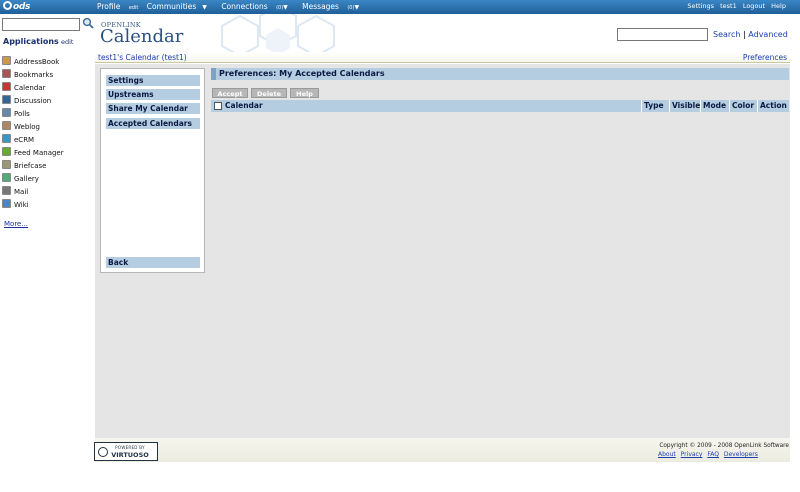 The width and height of the screenshot is (800, 492). What do you see at coordinates (153, 80) in the screenshot?
I see `menu-item-settings: Settings` at bounding box center [153, 80].